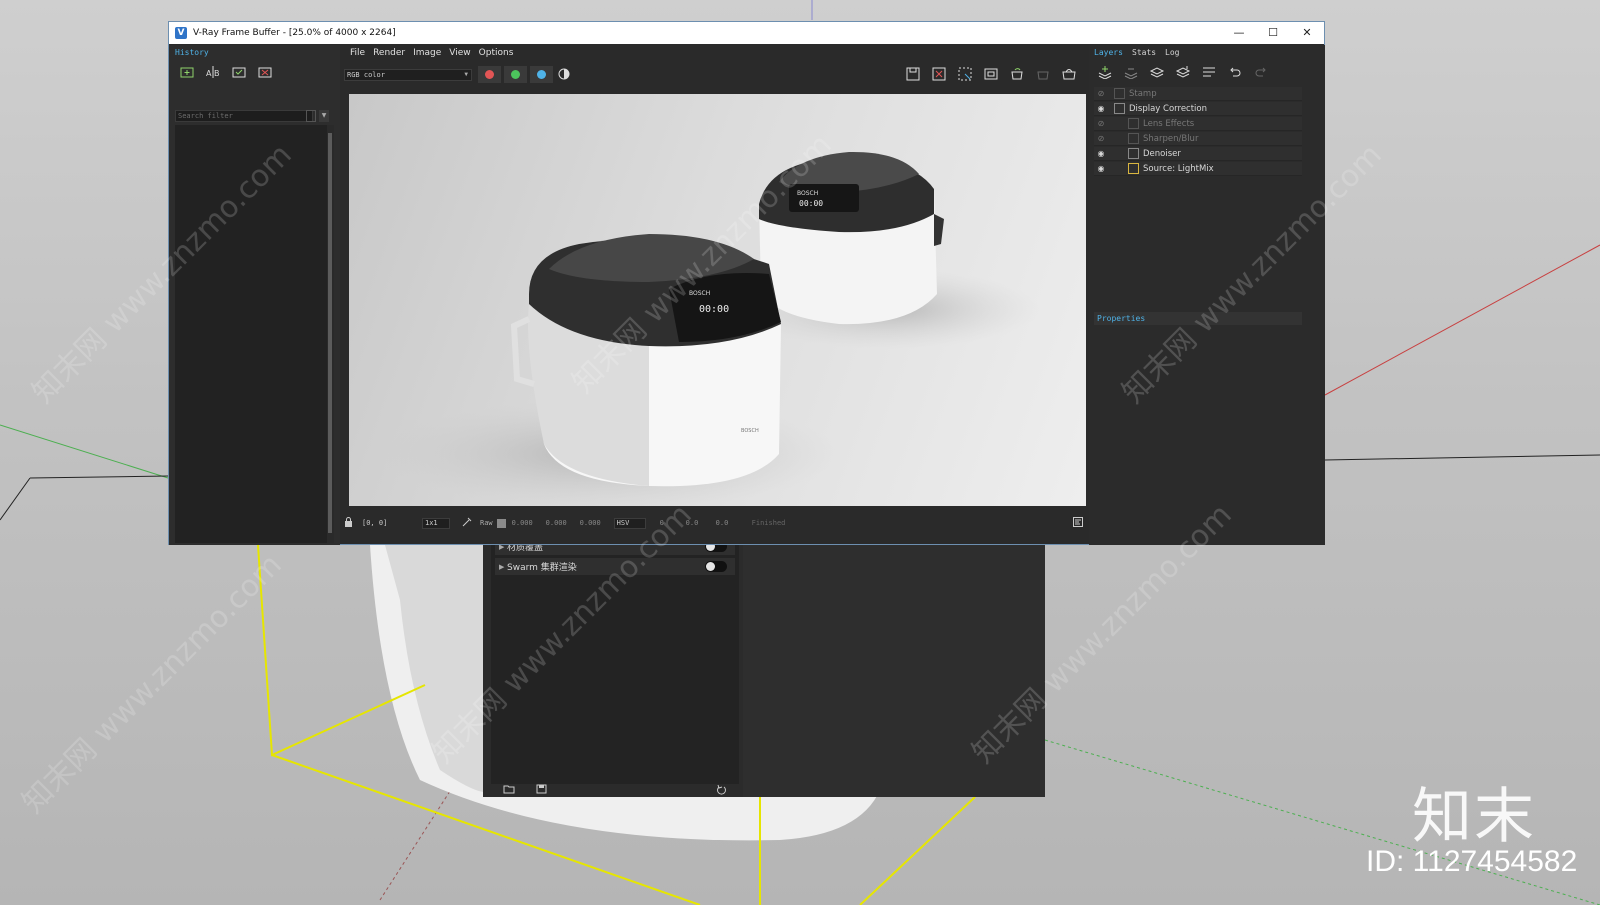 The image size is (1600, 905). What do you see at coordinates (750, 431) in the screenshot?
I see `svg-text: BOSCH` at bounding box center [750, 431].